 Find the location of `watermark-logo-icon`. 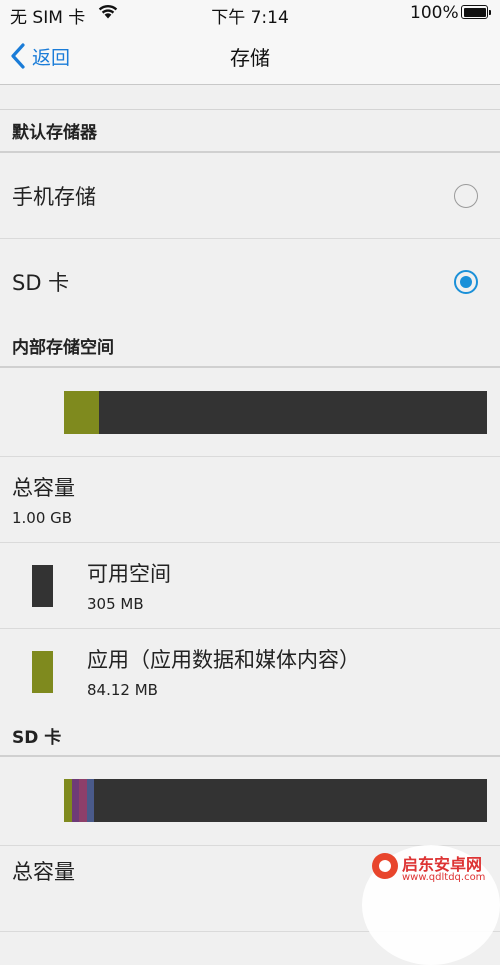

watermark-logo-icon is located at coordinates (385, 866).